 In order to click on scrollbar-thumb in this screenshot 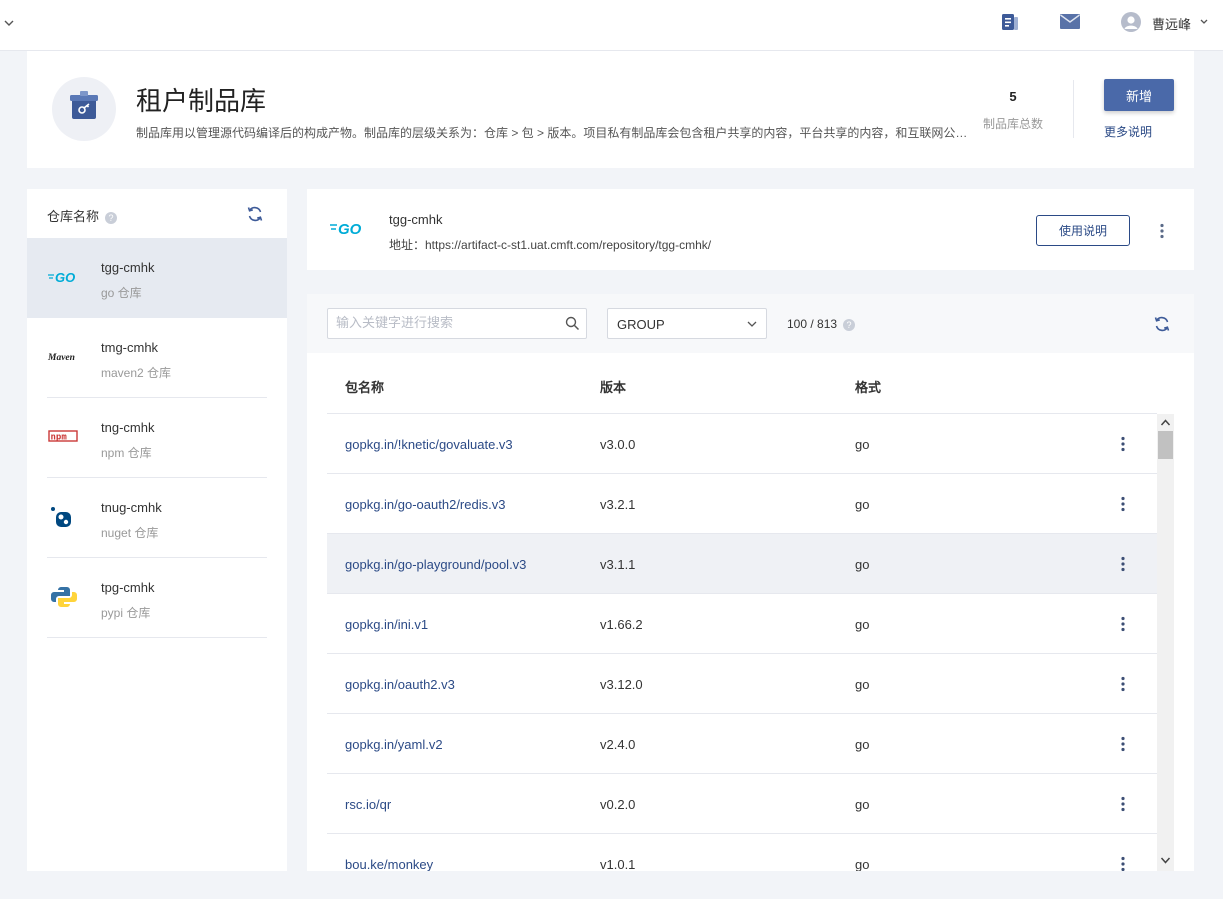, I will do `click(1165, 445)`.